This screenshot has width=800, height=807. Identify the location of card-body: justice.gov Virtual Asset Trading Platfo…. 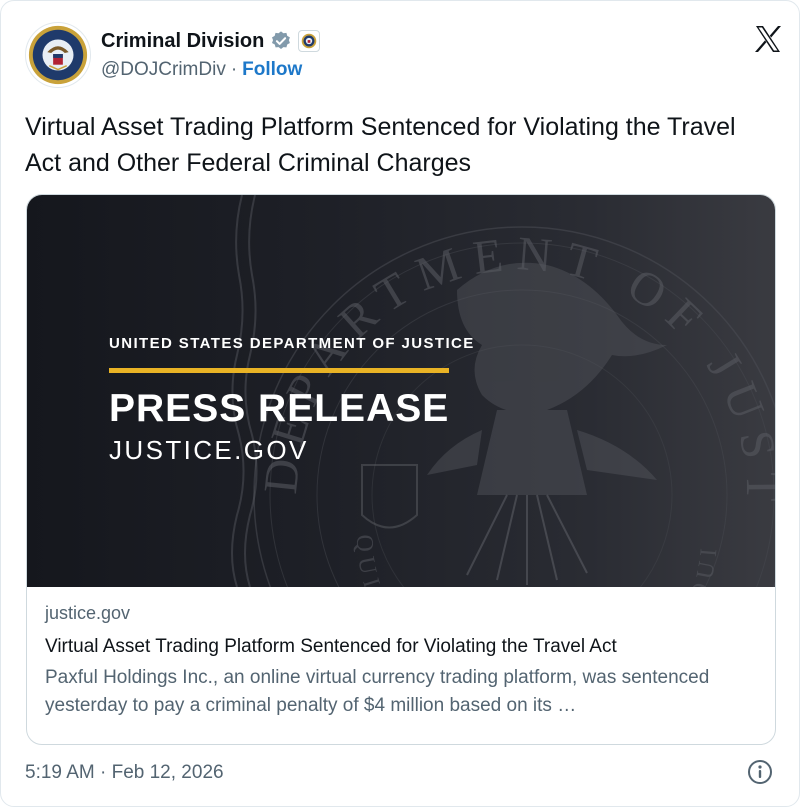
(401, 661).